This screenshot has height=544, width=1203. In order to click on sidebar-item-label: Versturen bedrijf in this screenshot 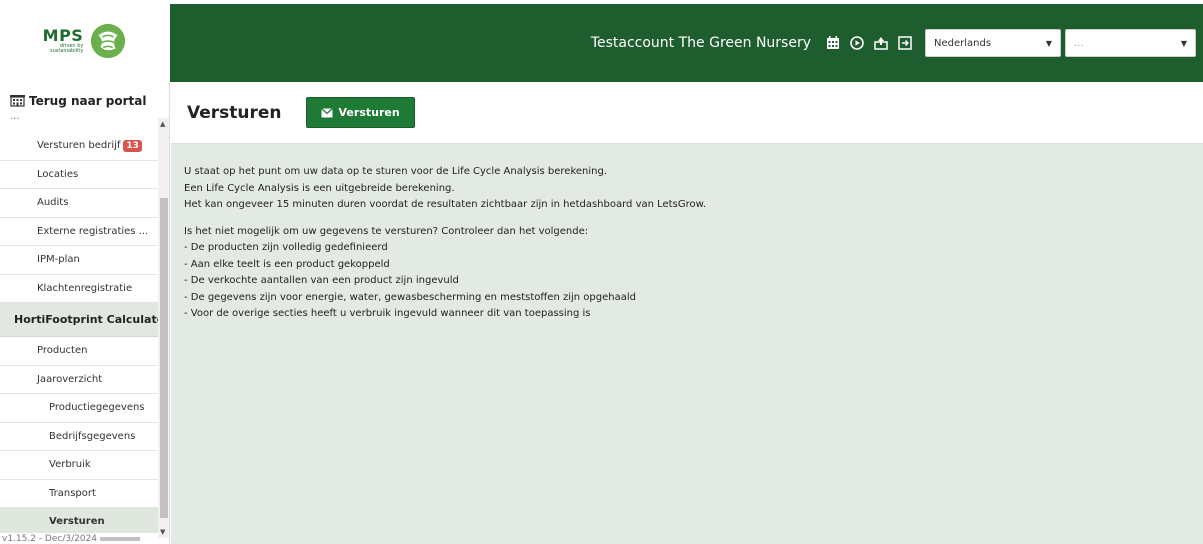, I will do `click(79, 146)`.